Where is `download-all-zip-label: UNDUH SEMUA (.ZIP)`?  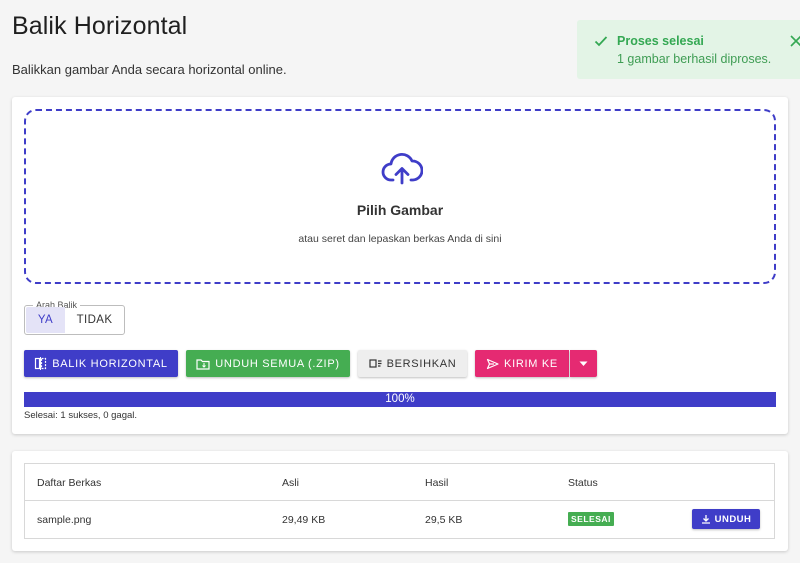 download-all-zip-label: UNDUH SEMUA (.ZIP) is located at coordinates (277, 363).